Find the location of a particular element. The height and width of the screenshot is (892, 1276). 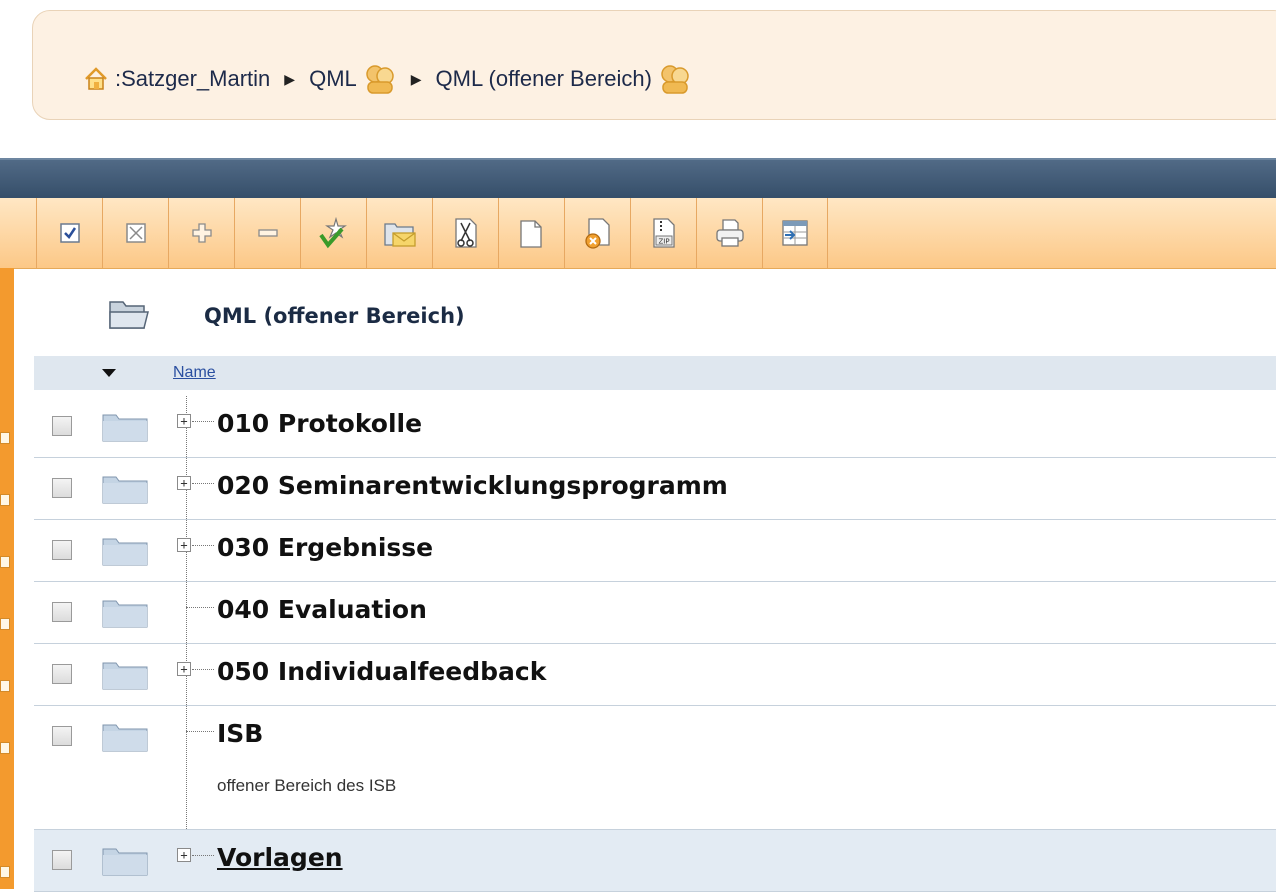

left-accent-strip is located at coordinates (7, 578).